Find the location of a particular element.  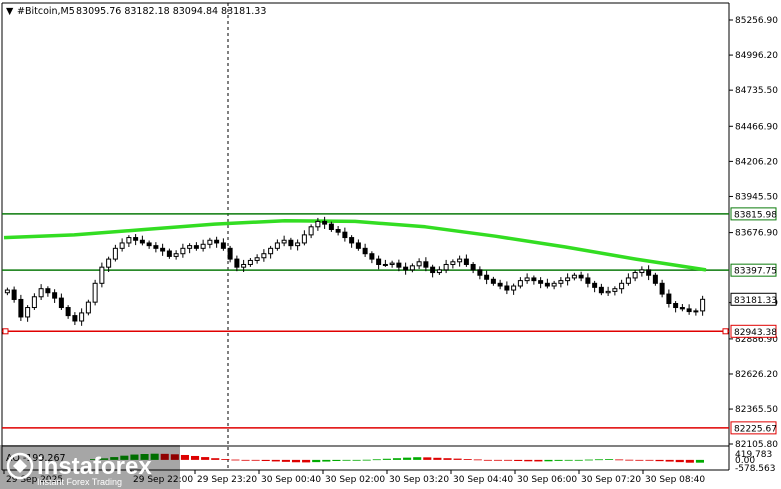

price-tick-label: 84466.90 is located at coordinates (756, 127).